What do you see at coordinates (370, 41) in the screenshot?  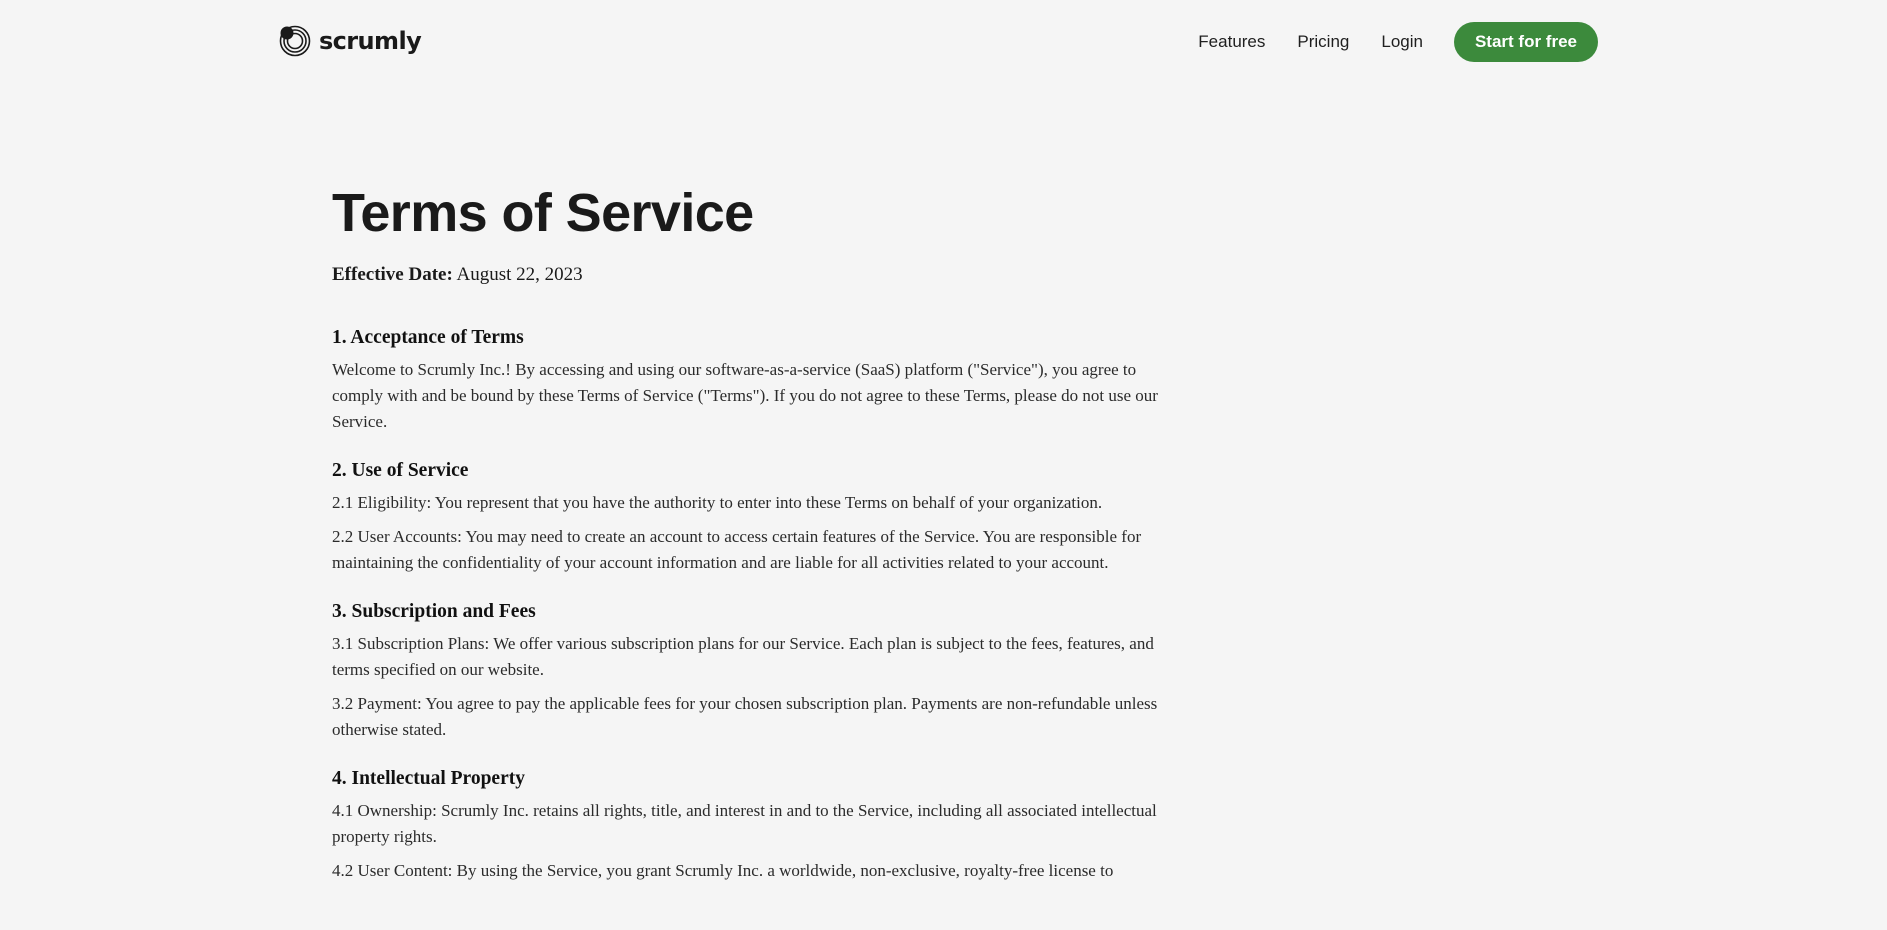 I see `brand-name: scrumly` at bounding box center [370, 41].